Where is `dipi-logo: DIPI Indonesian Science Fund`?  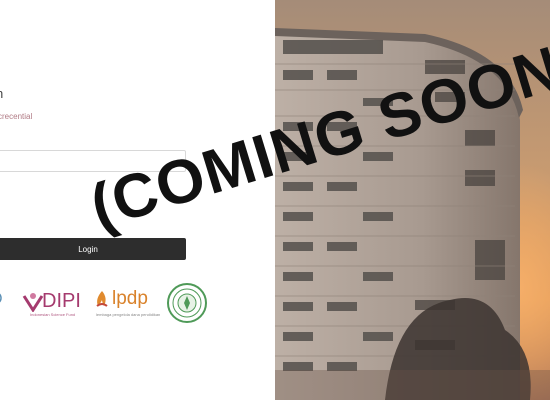
dipi-logo: DIPI Indonesian Science Fund is located at coordinates (53, 303).